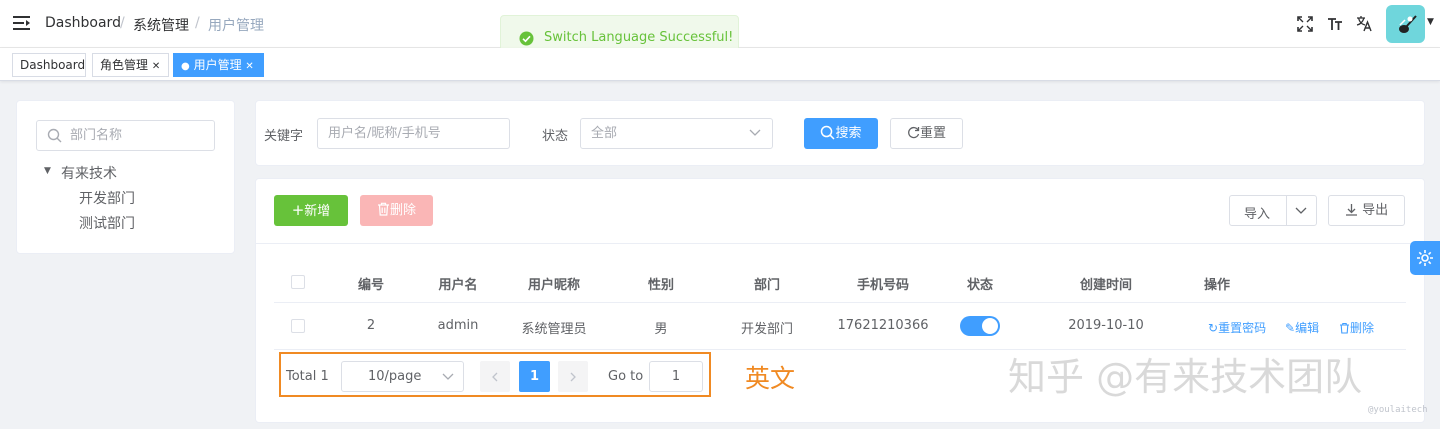 The width and height of the screenshot is (1440, 429). I want to click on export-button: 导出, so click(1366, 210).